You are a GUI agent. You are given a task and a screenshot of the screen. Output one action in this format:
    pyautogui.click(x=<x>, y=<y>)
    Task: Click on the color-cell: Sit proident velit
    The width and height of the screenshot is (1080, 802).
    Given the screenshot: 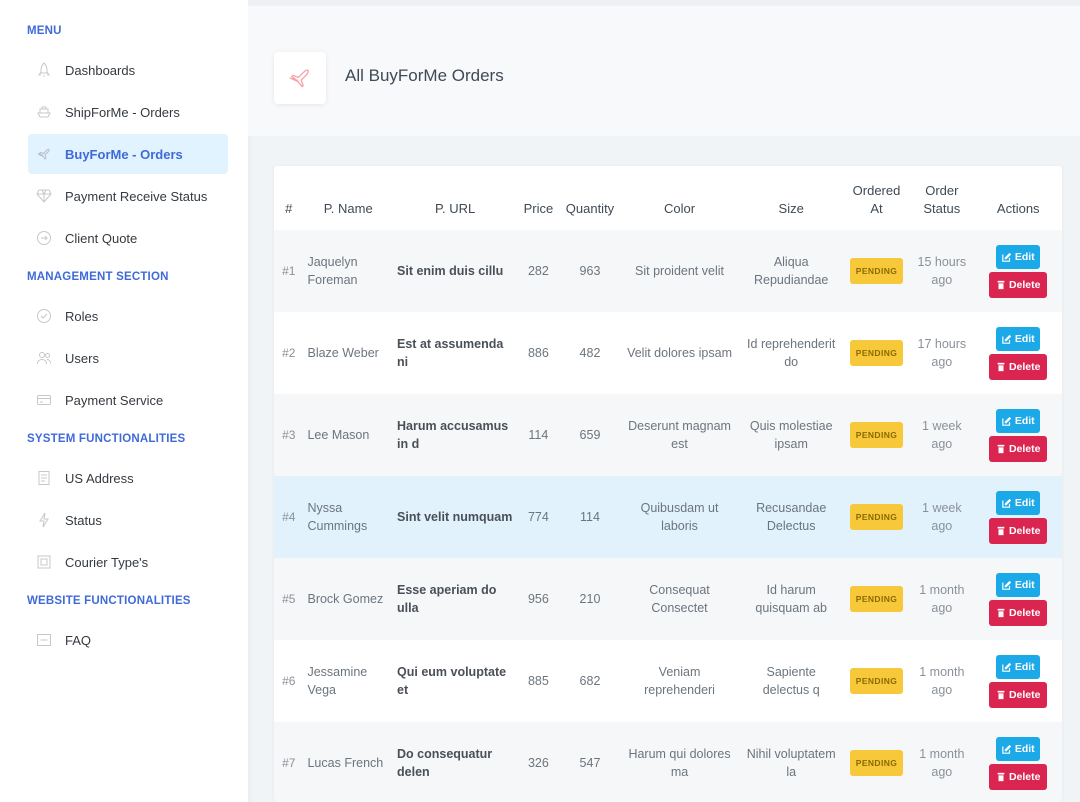 What is the action you would take?
    pyautogui.click(x=679, y=271)
    